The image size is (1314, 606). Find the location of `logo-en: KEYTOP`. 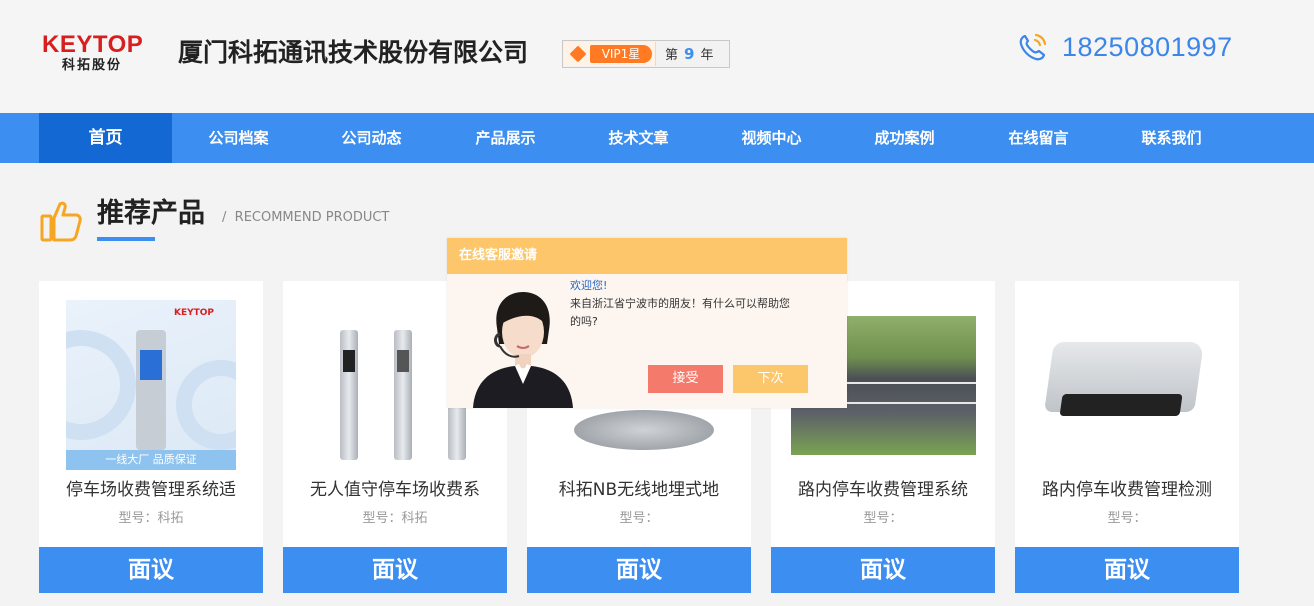

logo-en: KEYTOP is located at coordinates (93, 44).